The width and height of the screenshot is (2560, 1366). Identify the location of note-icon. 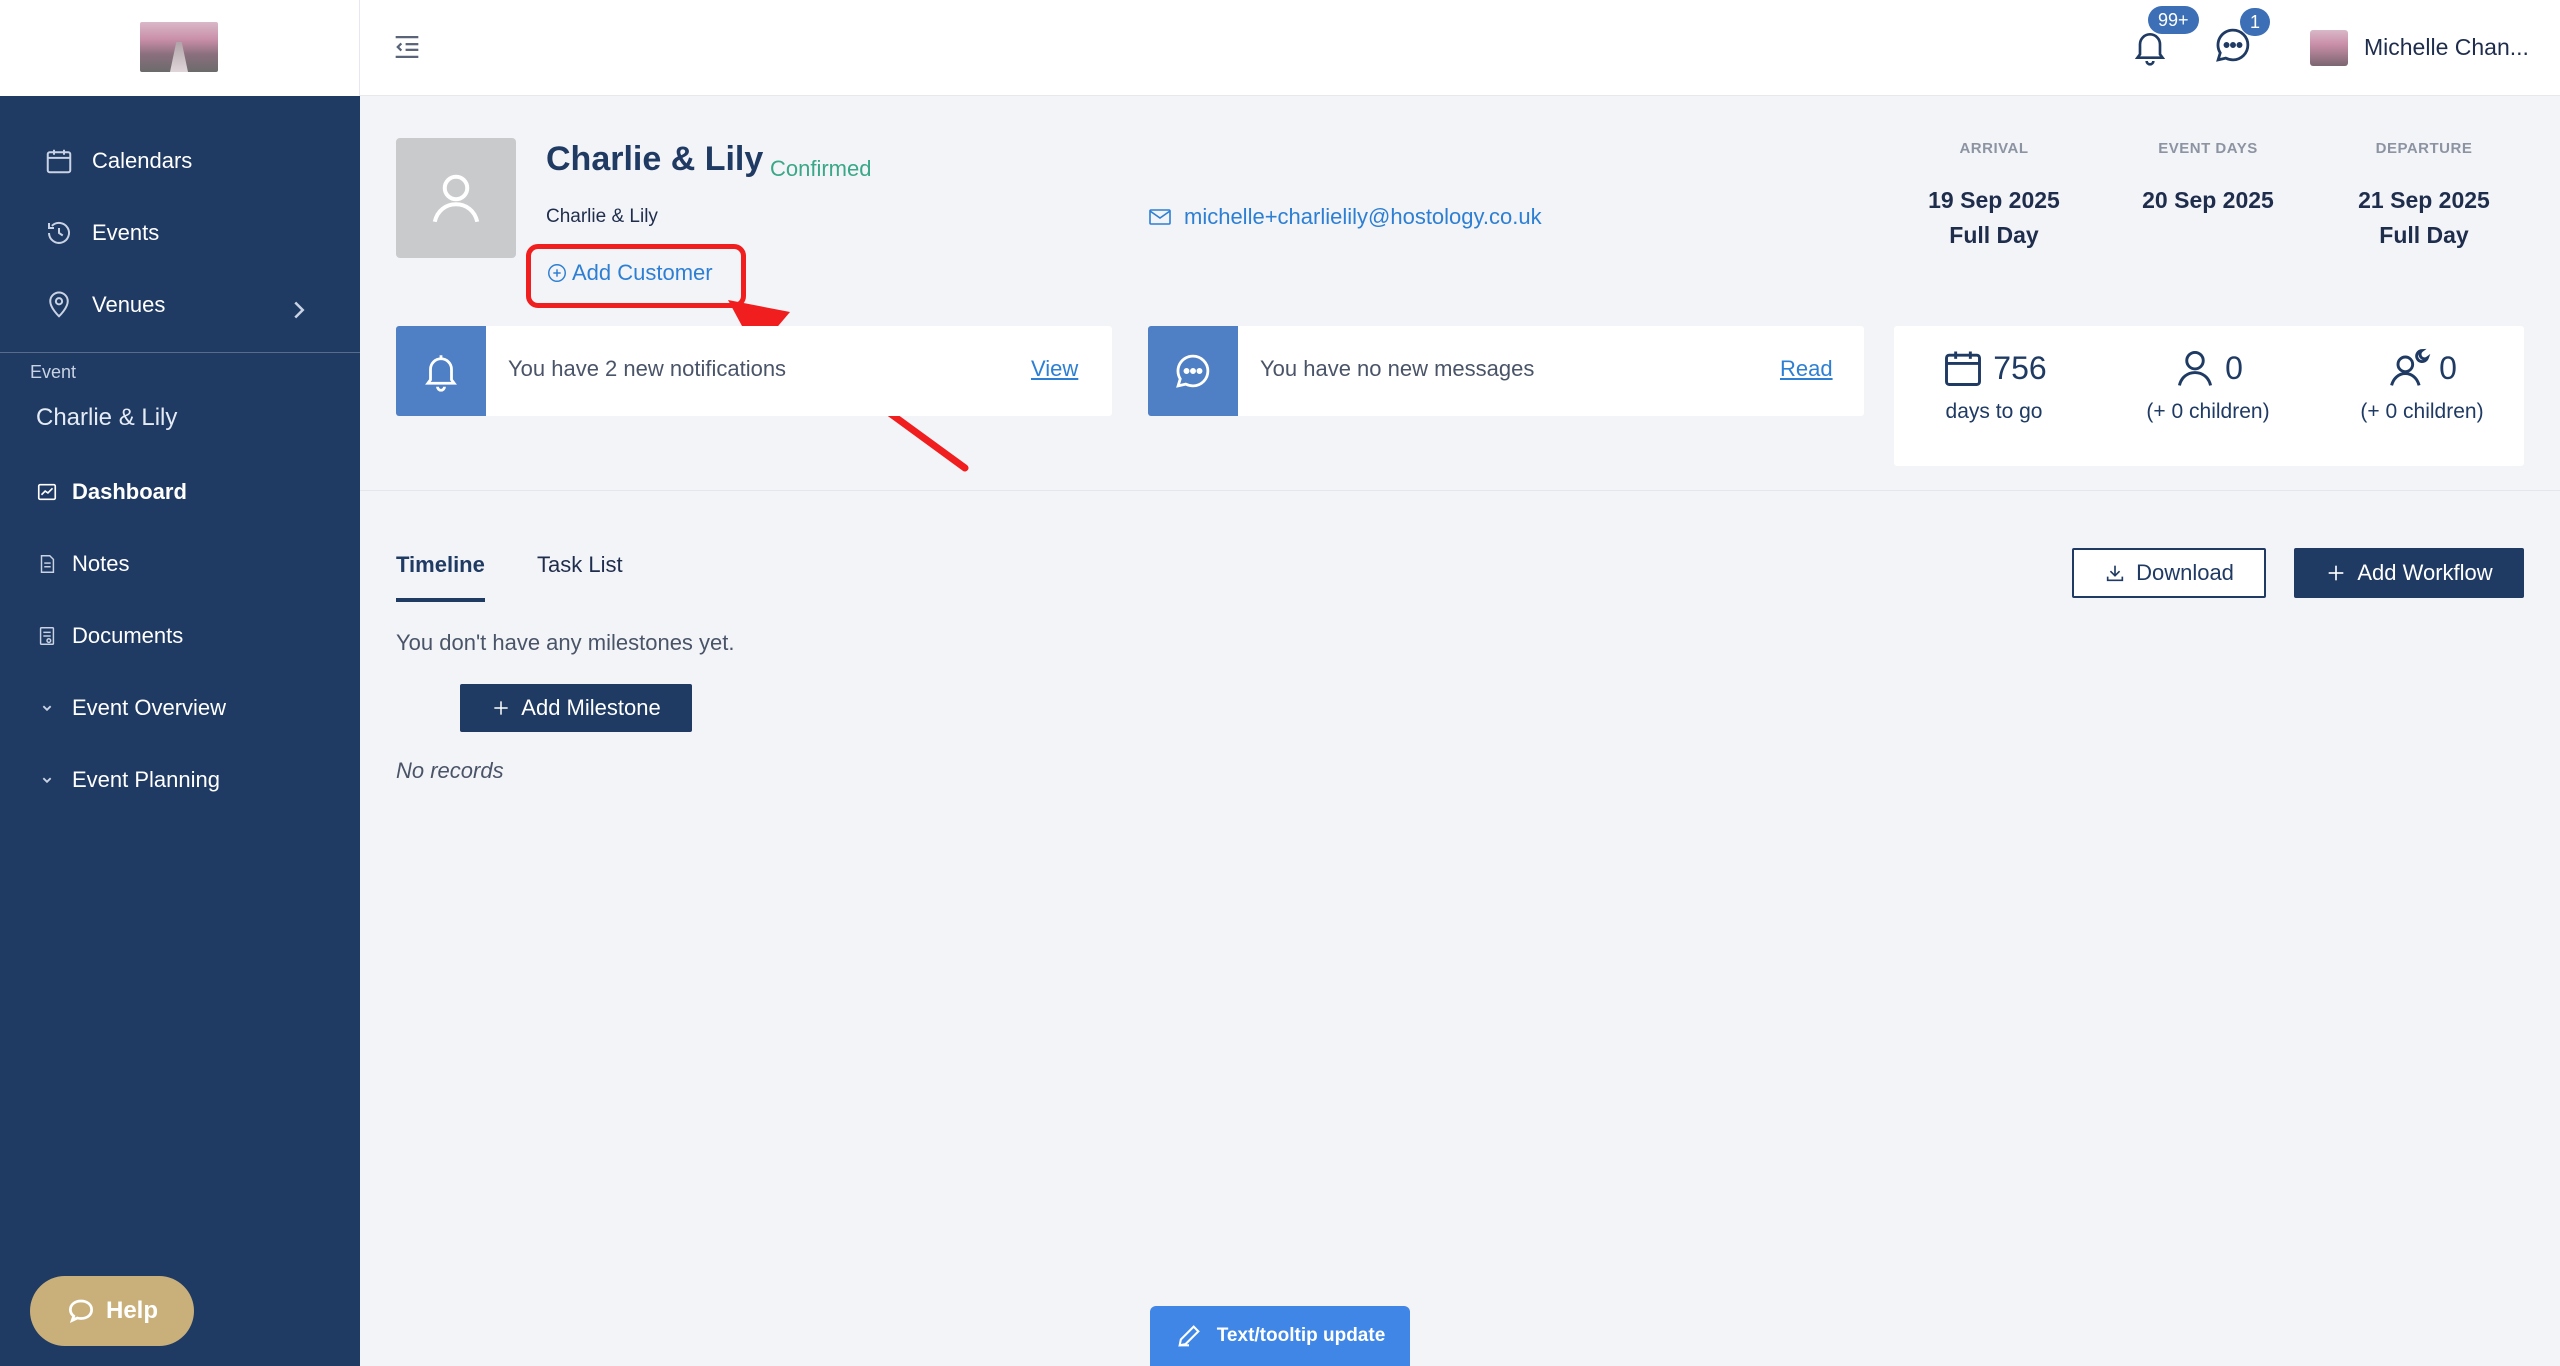
(47, 564).